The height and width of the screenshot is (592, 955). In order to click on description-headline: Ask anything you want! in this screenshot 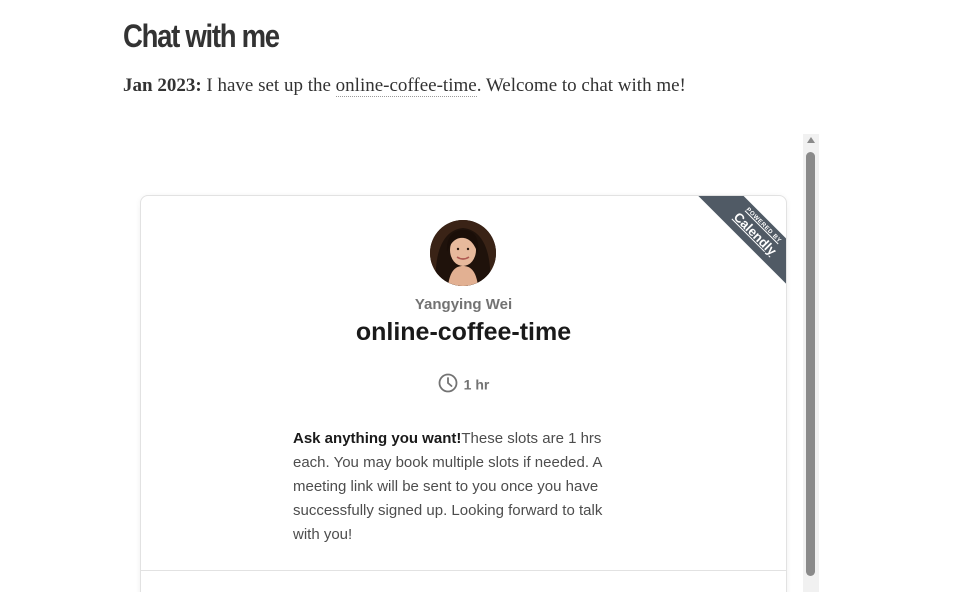, I will do `click(377, 438)`.